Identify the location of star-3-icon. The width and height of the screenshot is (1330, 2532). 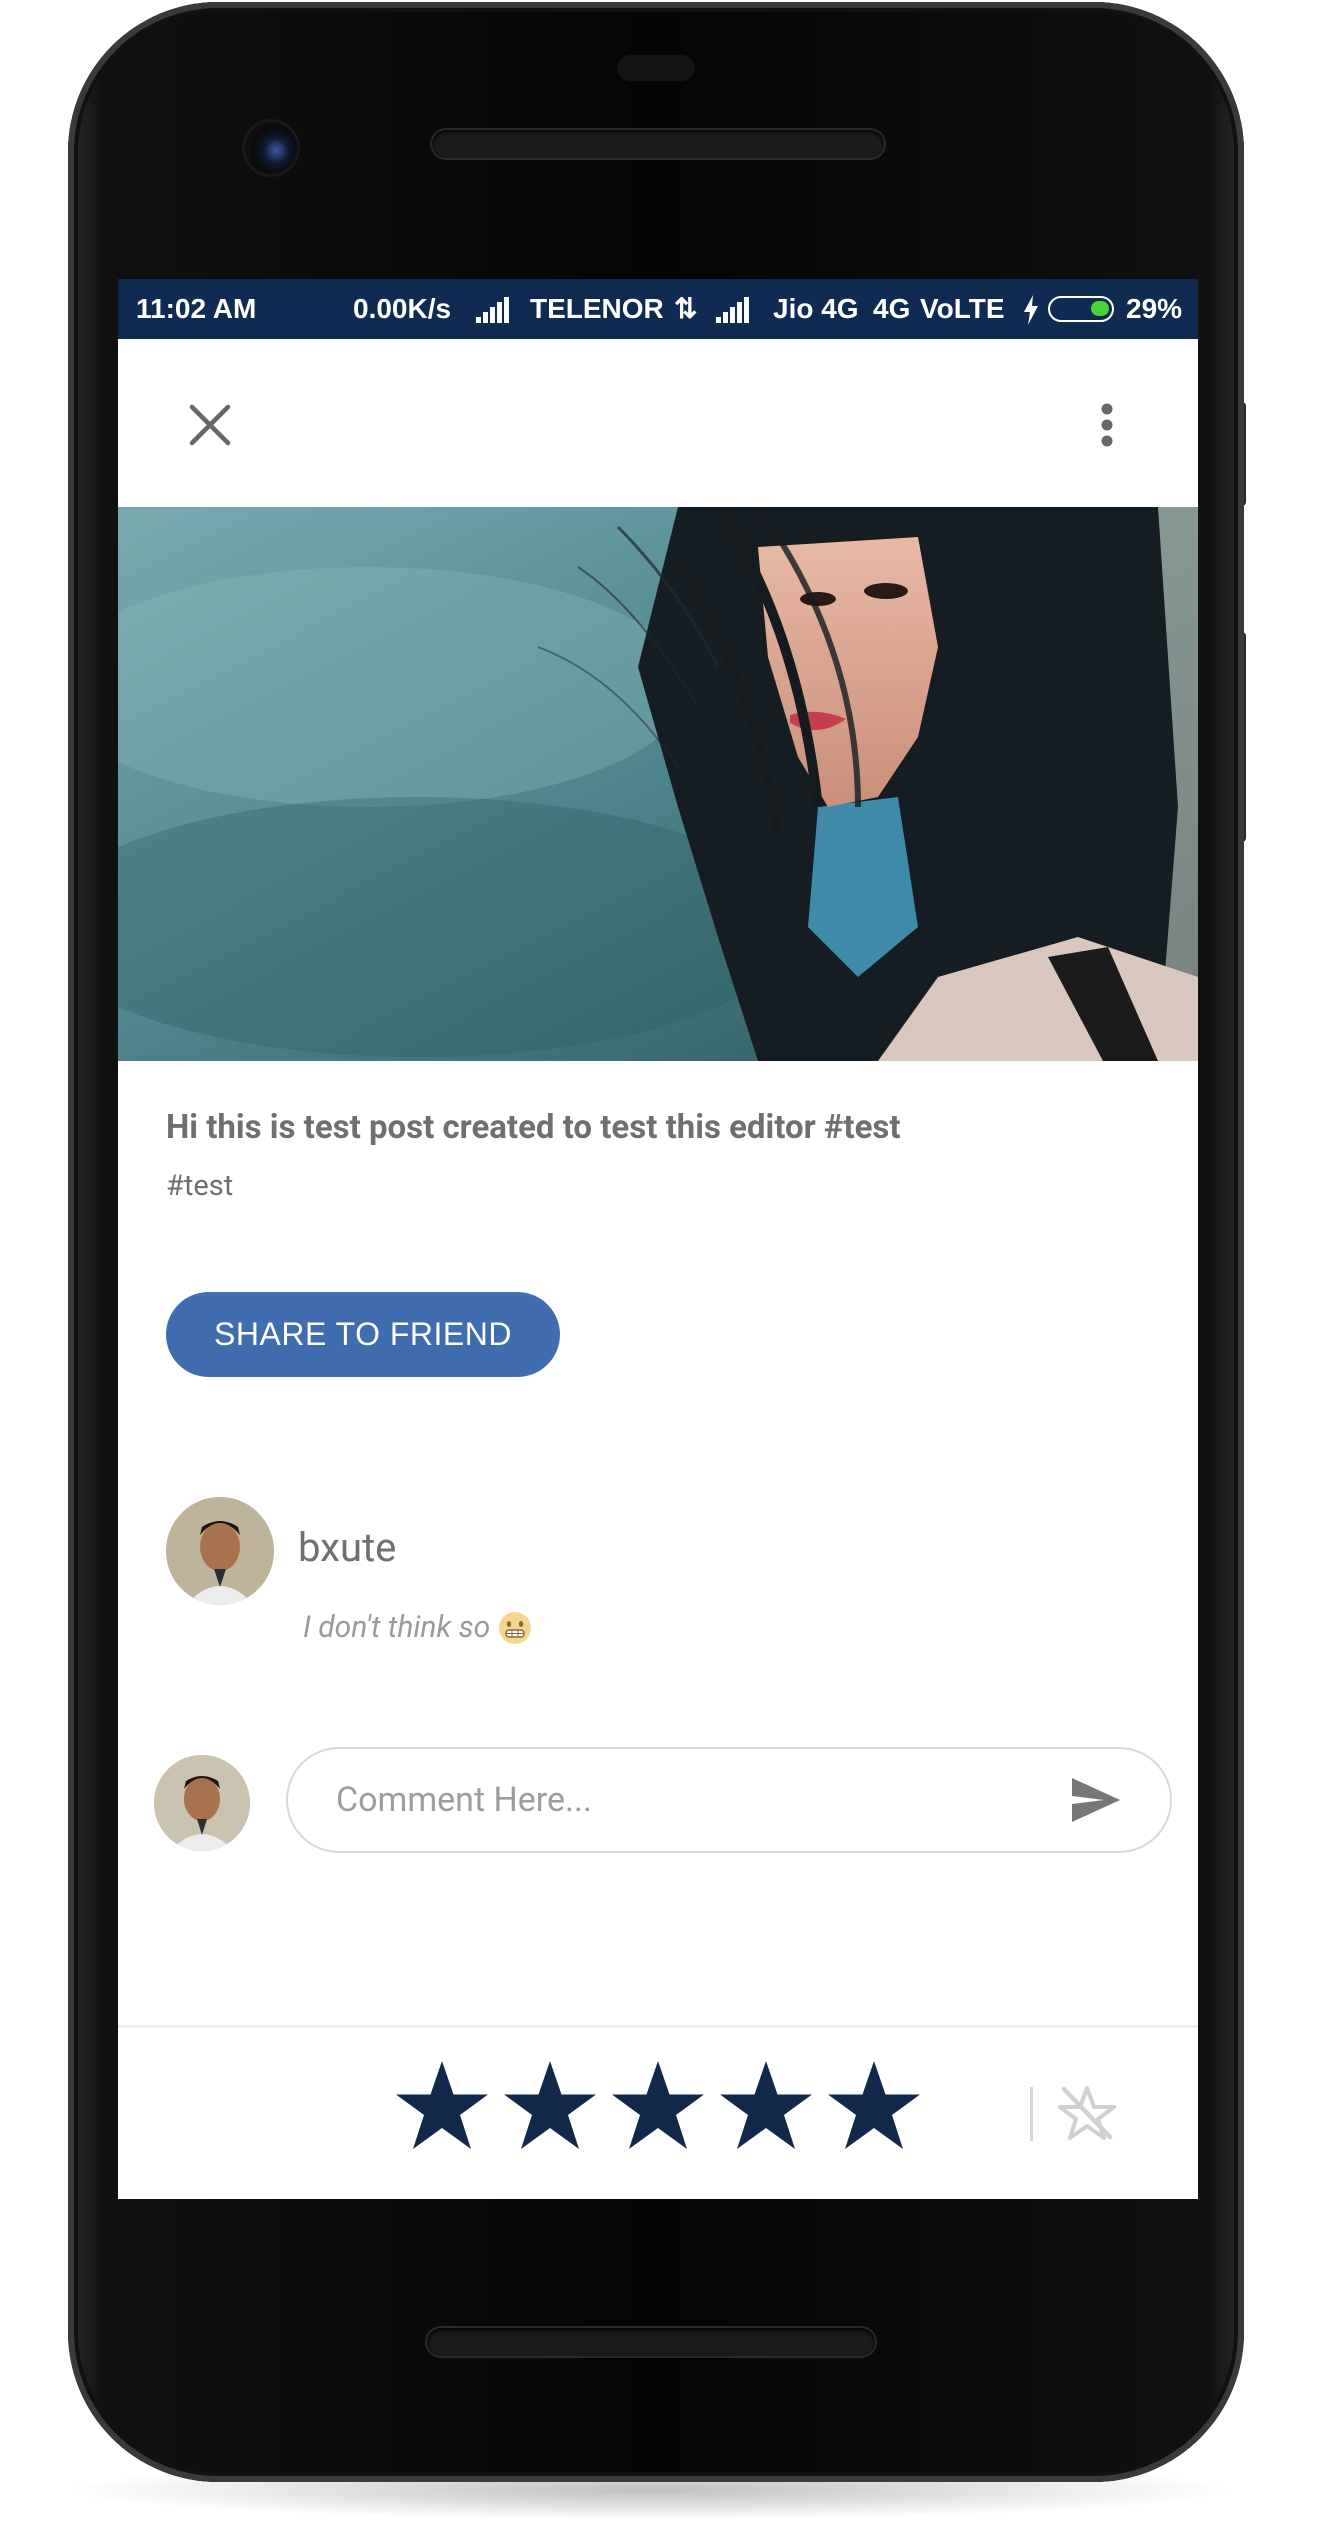
(658, 2105).